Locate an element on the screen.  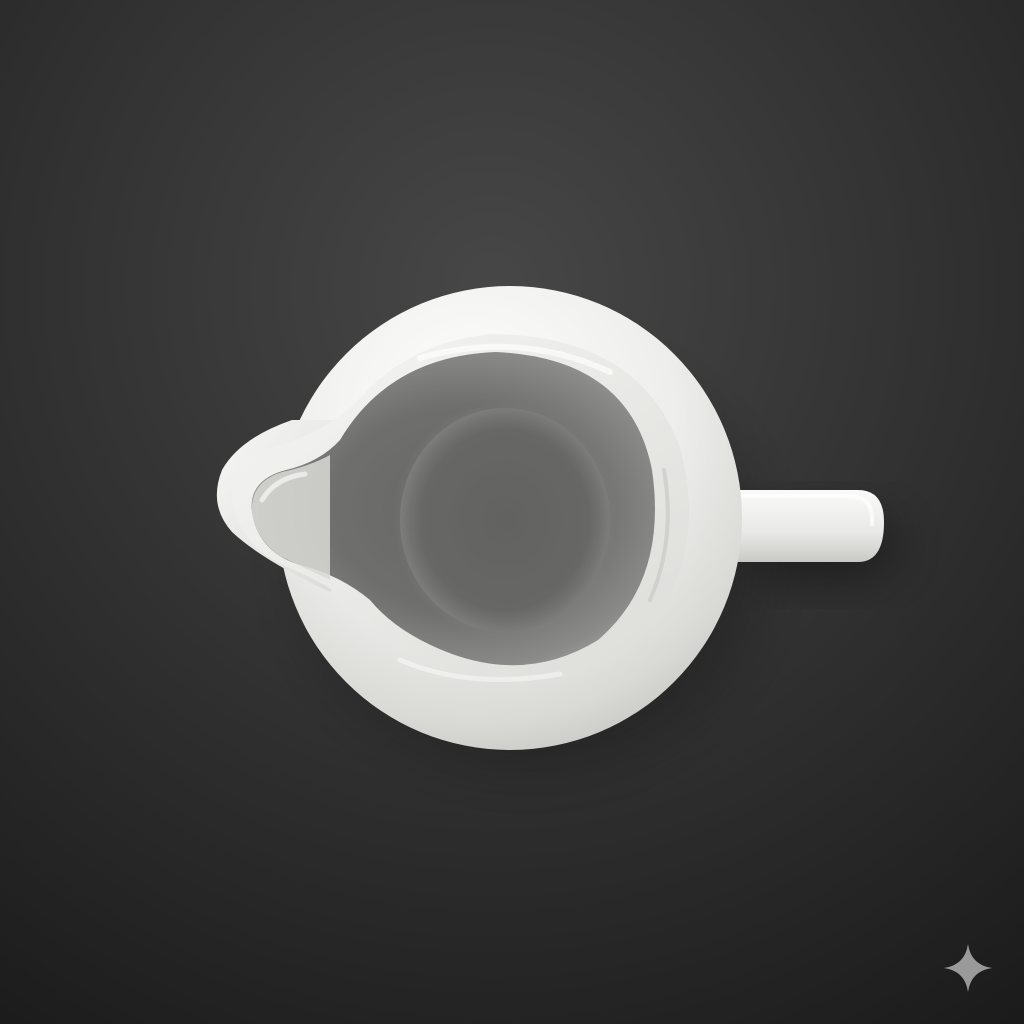
sparkle-icon is located at coordinates (968, 968).